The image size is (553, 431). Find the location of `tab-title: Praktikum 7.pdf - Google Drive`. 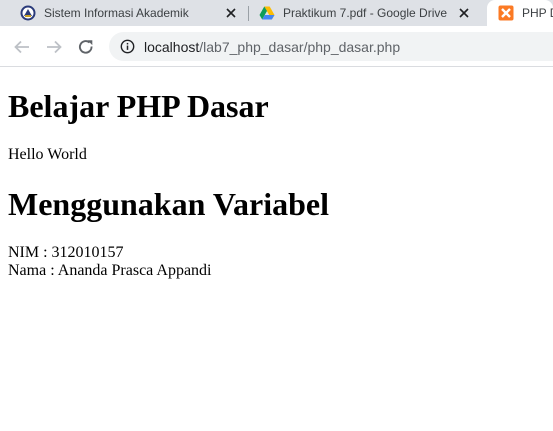

tab-title: Praktikum 7.pdf - Google Drive is located at coordinates (365, 13).